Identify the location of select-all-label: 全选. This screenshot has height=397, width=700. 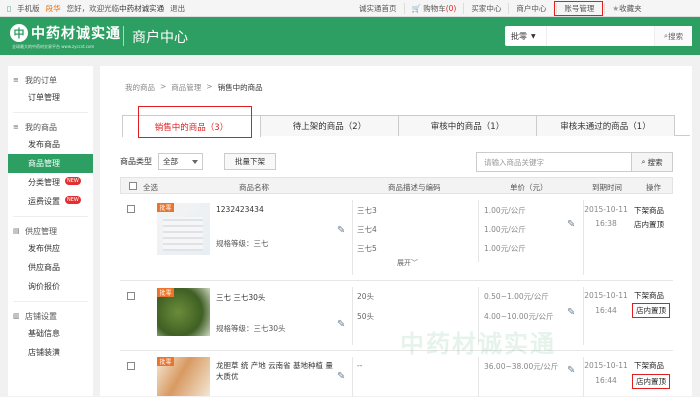
(150, 187).